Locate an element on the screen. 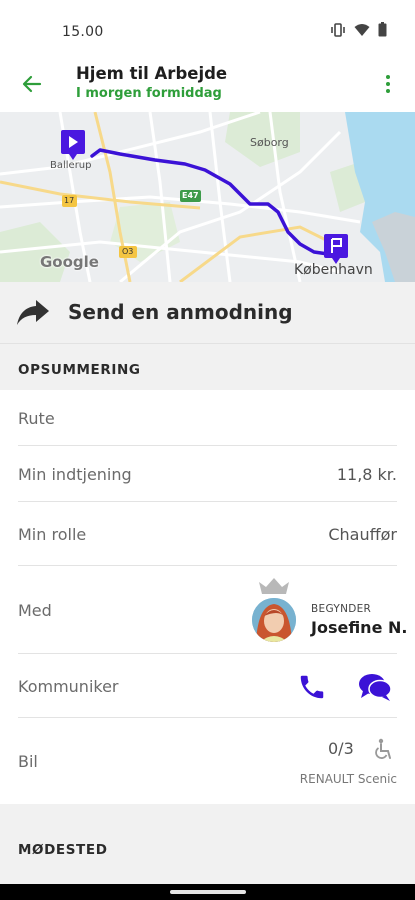  chat-icon is located at coordinates (375, 687).